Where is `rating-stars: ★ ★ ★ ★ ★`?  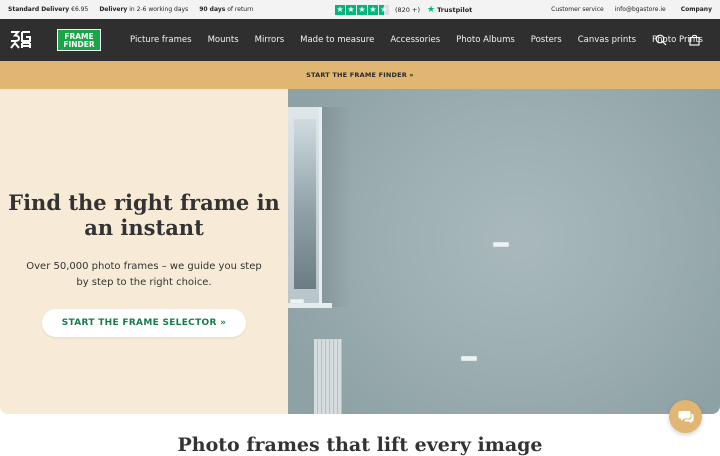
rating-stars: ★ ★ ★ ★ ★ is located at coordinates (362, 9).